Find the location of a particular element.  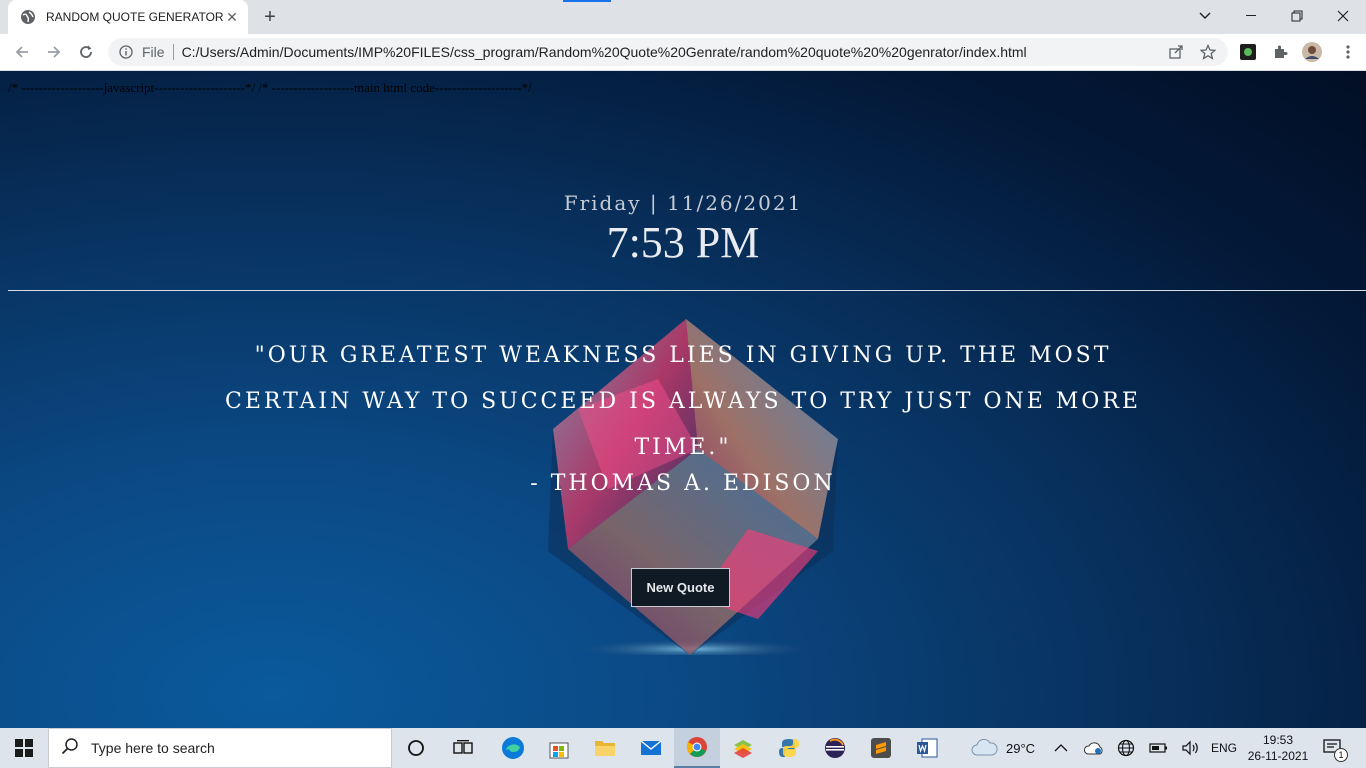

browser-tab: RANDOM QUOTE GENERATOR ✕ is located at coordinates (128, 17).